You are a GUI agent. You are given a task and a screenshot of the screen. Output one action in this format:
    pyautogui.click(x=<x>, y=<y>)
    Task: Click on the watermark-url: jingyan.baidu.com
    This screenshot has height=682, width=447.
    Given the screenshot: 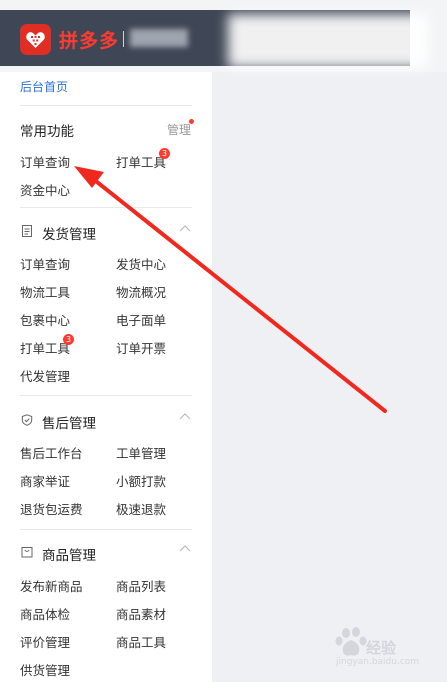 What is the action you would take?
    pyautogui.click(x=378, y=662)
    